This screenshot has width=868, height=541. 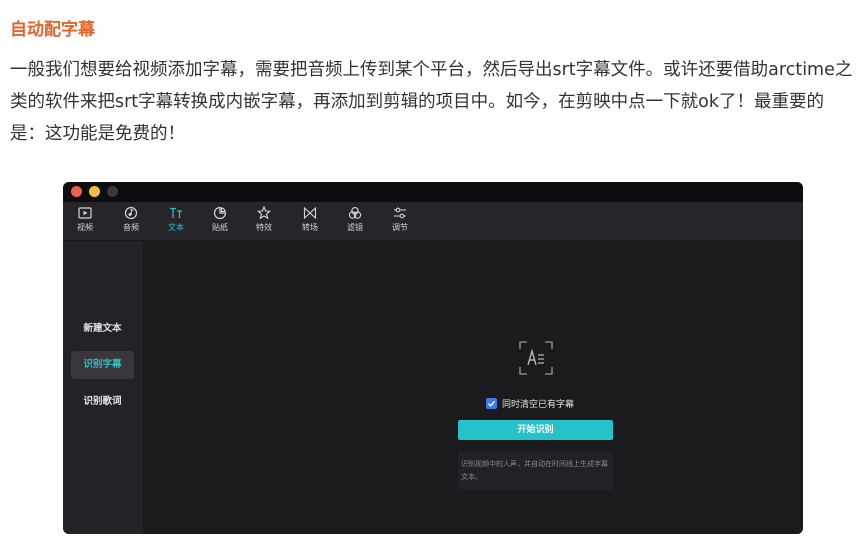 I want to click on text-icon, so click(x=176, y=212).